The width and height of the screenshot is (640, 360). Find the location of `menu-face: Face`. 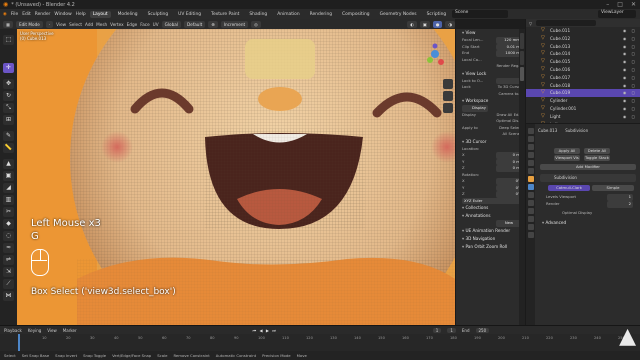

menu-face: Face is located at coordinates (144, 24).